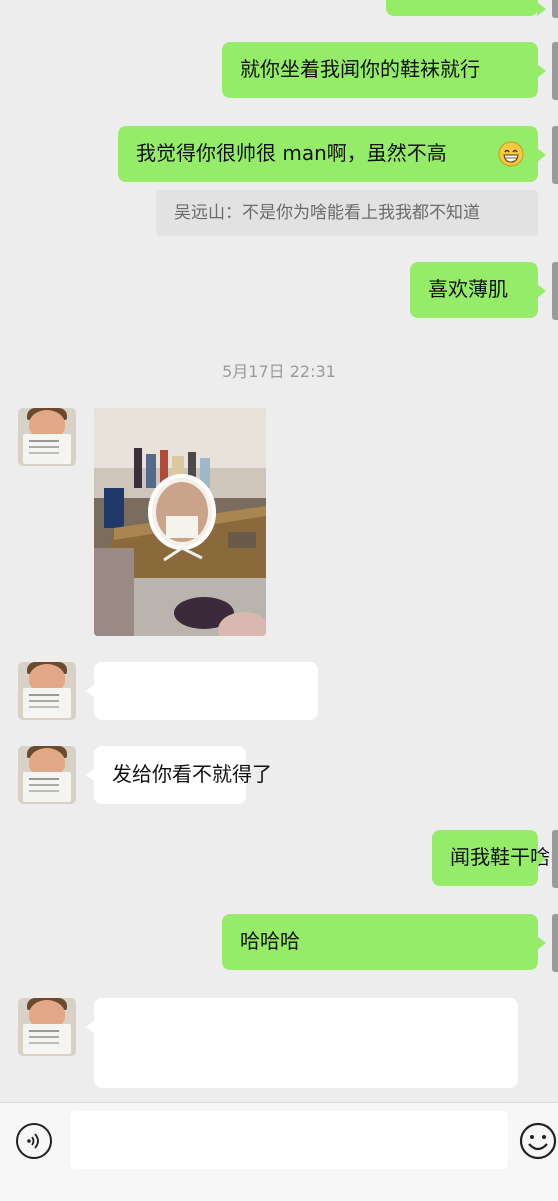 This screenshot has width=558, height=1201. Describe the element at coordinates (279, 371) in the screenshot. I see `chat-timestamp: 5月17日 22:31` at that location.